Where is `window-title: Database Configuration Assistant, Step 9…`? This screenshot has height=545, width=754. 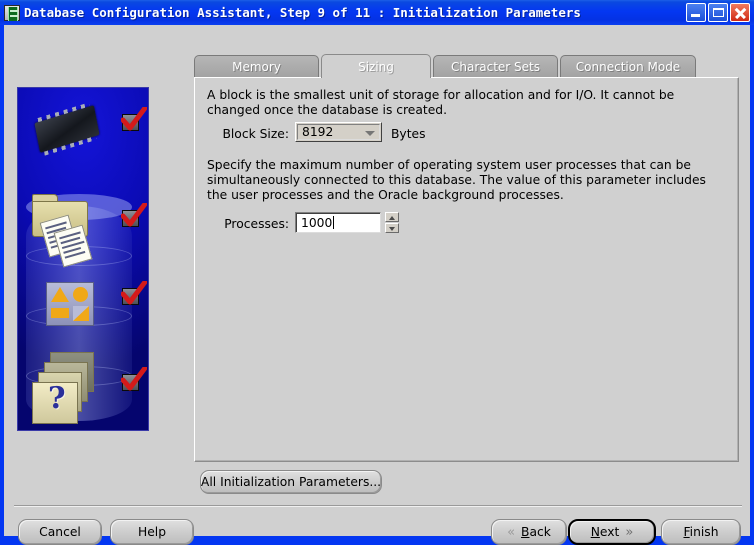 window-title: Database Configuration Assistant, Step 9… is located at coordinates (302, 12).